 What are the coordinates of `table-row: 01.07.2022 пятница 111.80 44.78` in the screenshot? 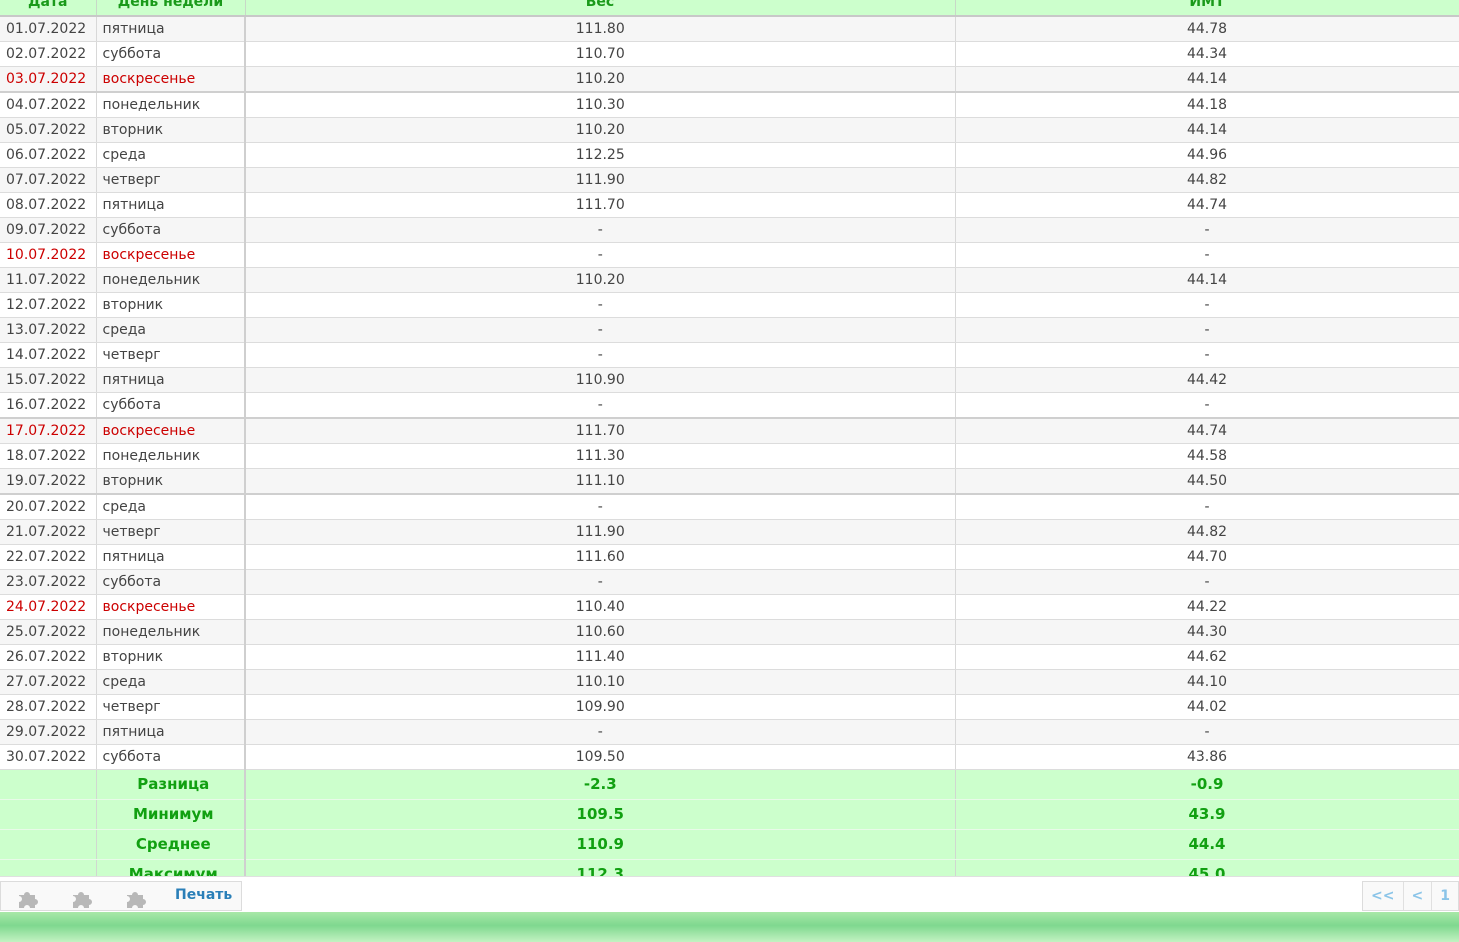 It's located at (729, 29).